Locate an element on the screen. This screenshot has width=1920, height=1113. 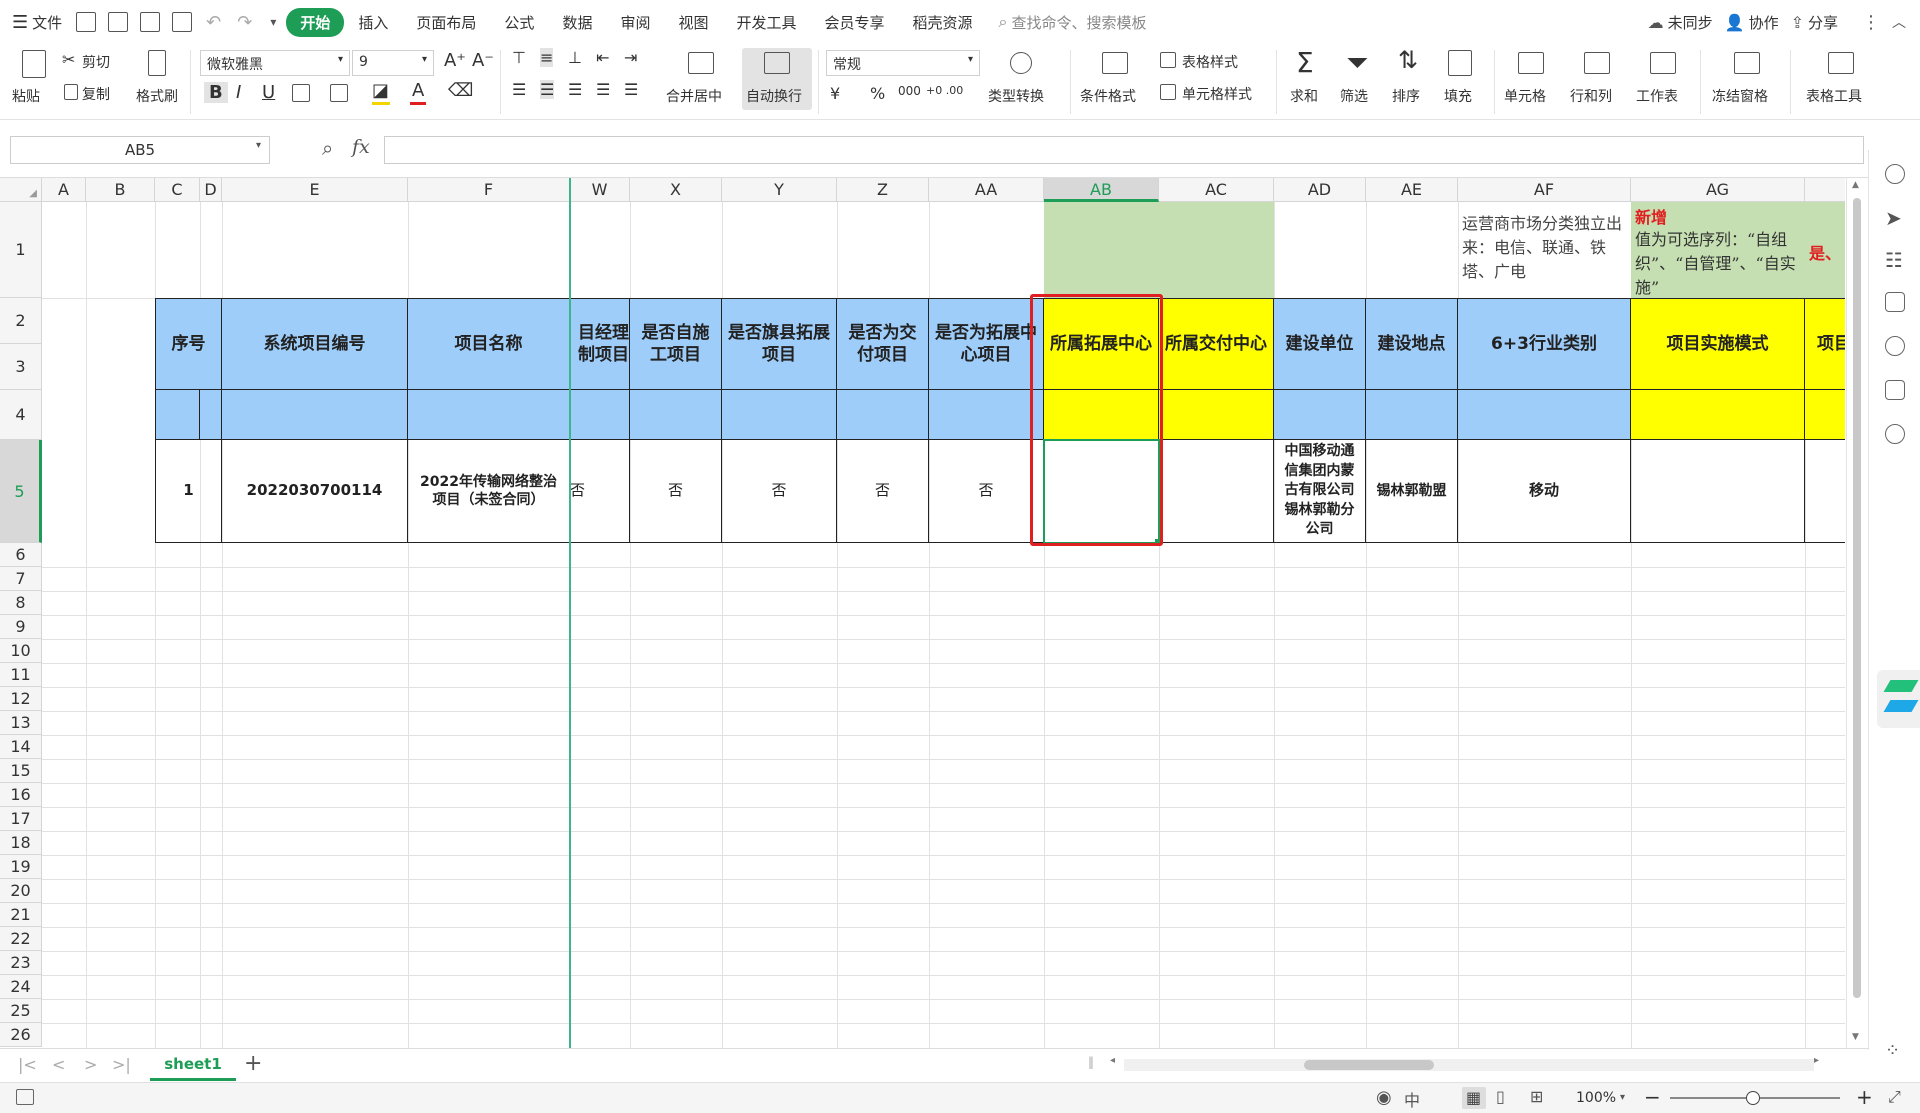
cell-y: 否 is located at coordinates (779, 491).